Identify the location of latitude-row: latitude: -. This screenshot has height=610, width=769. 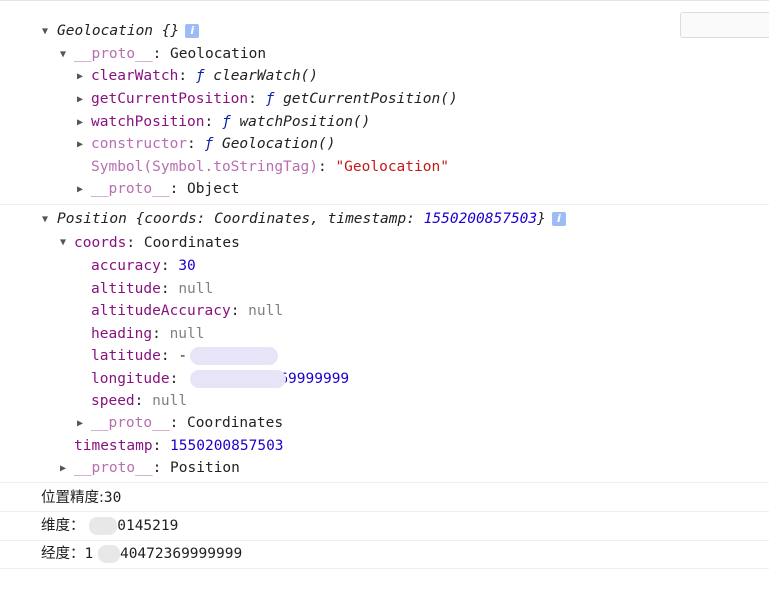
(139, 356).